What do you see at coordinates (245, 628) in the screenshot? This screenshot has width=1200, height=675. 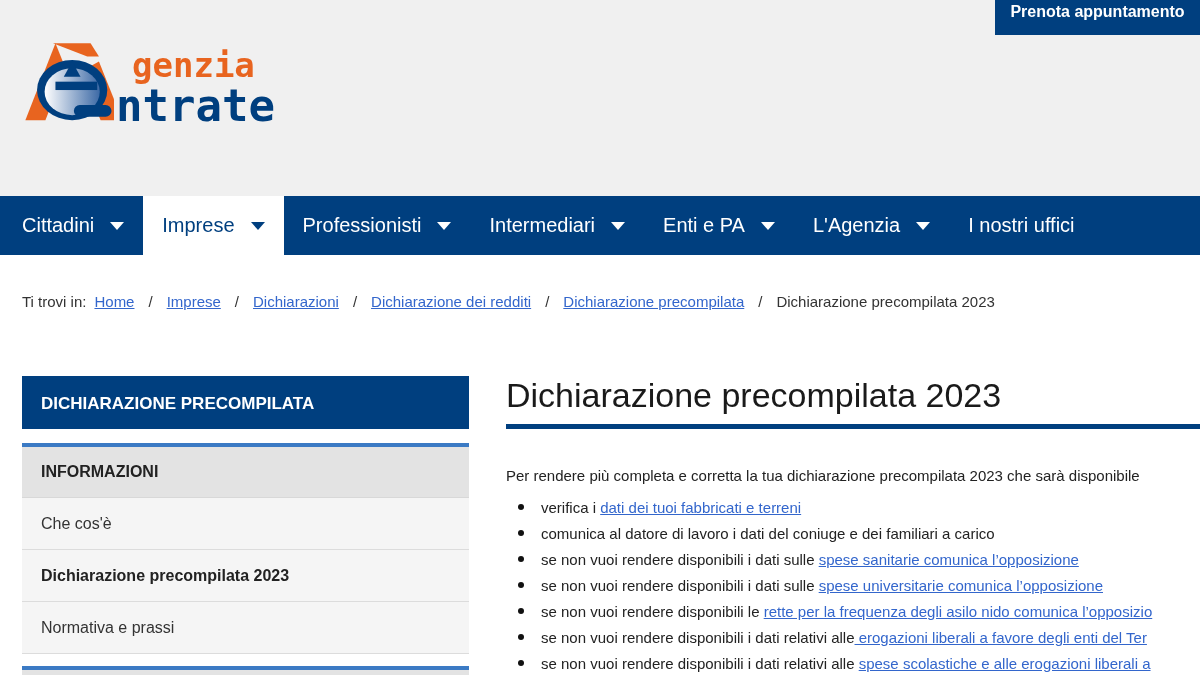 I see `sidebar-item: Normativa e prassi` at bounding box center [245, 628].